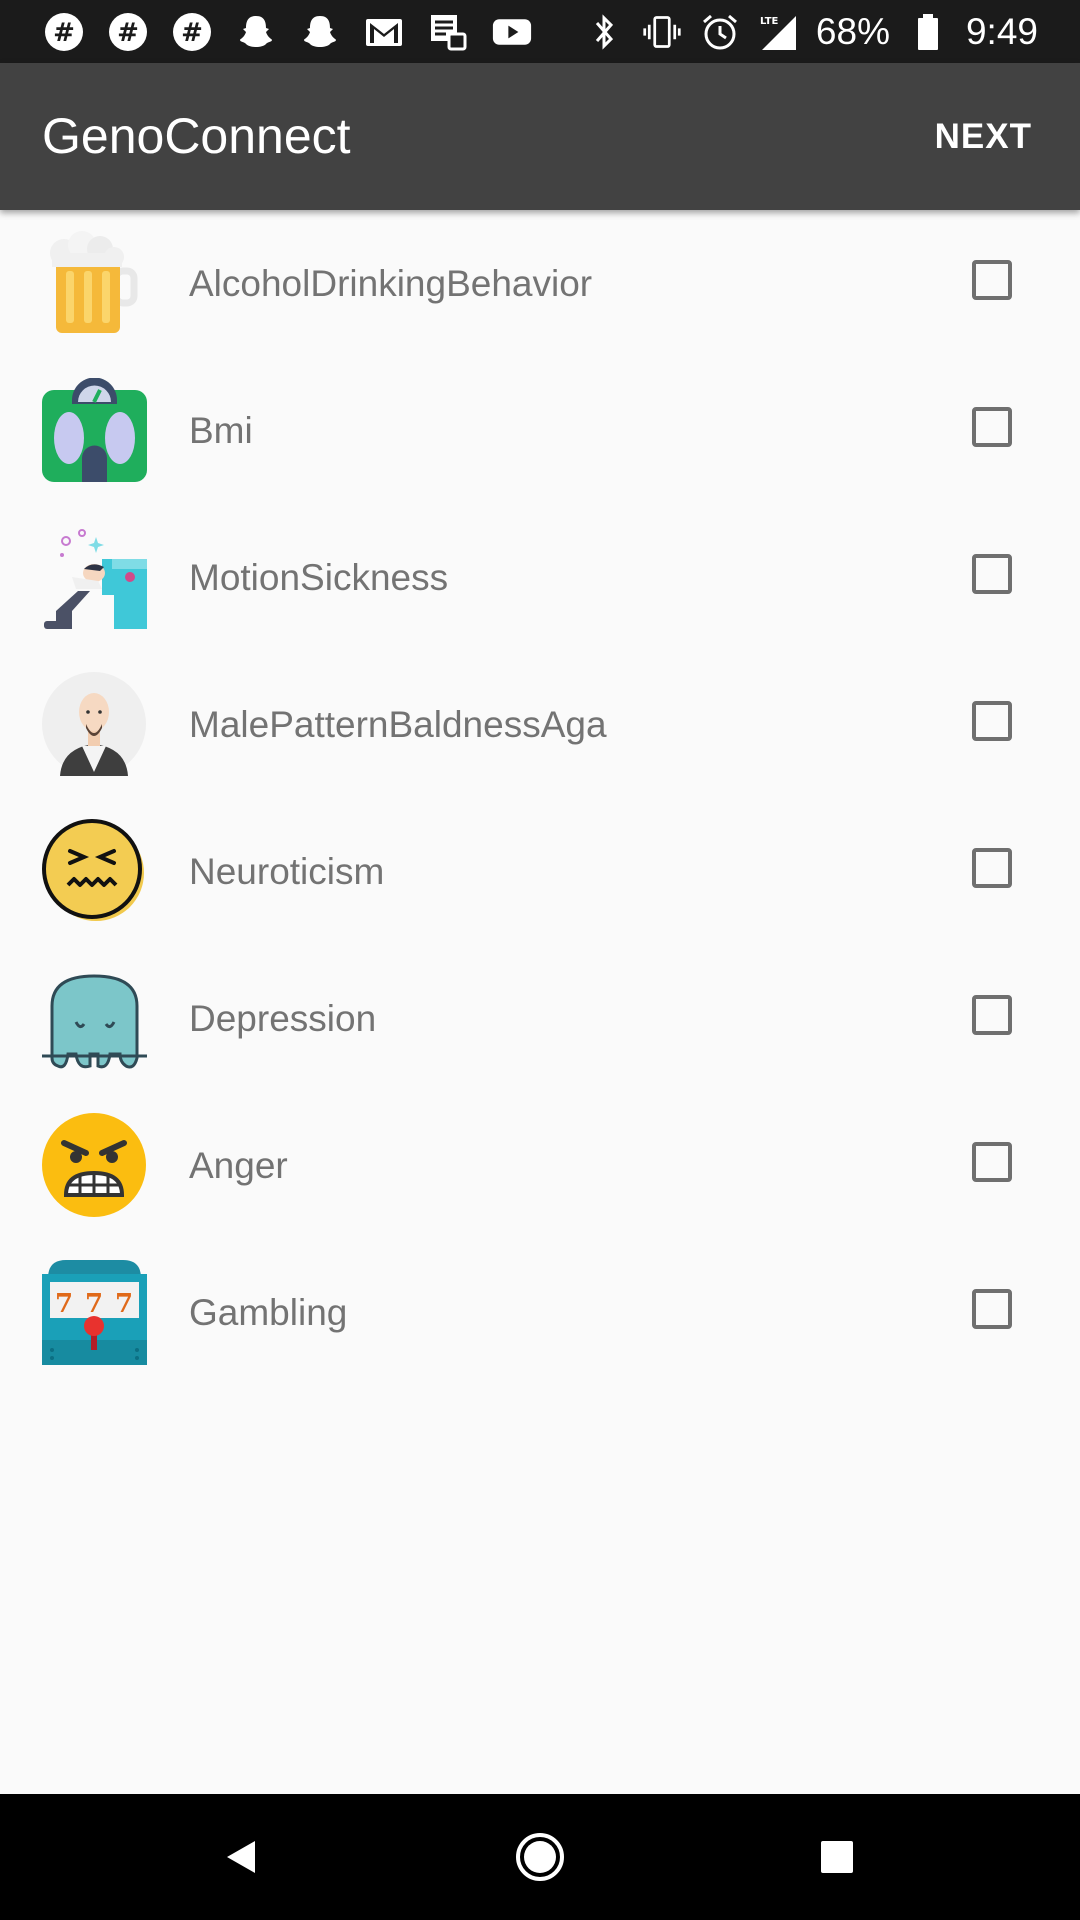 This screenshot has height=1920, width=1080. I want to click on weight-scale-icon, so click(94, 430).